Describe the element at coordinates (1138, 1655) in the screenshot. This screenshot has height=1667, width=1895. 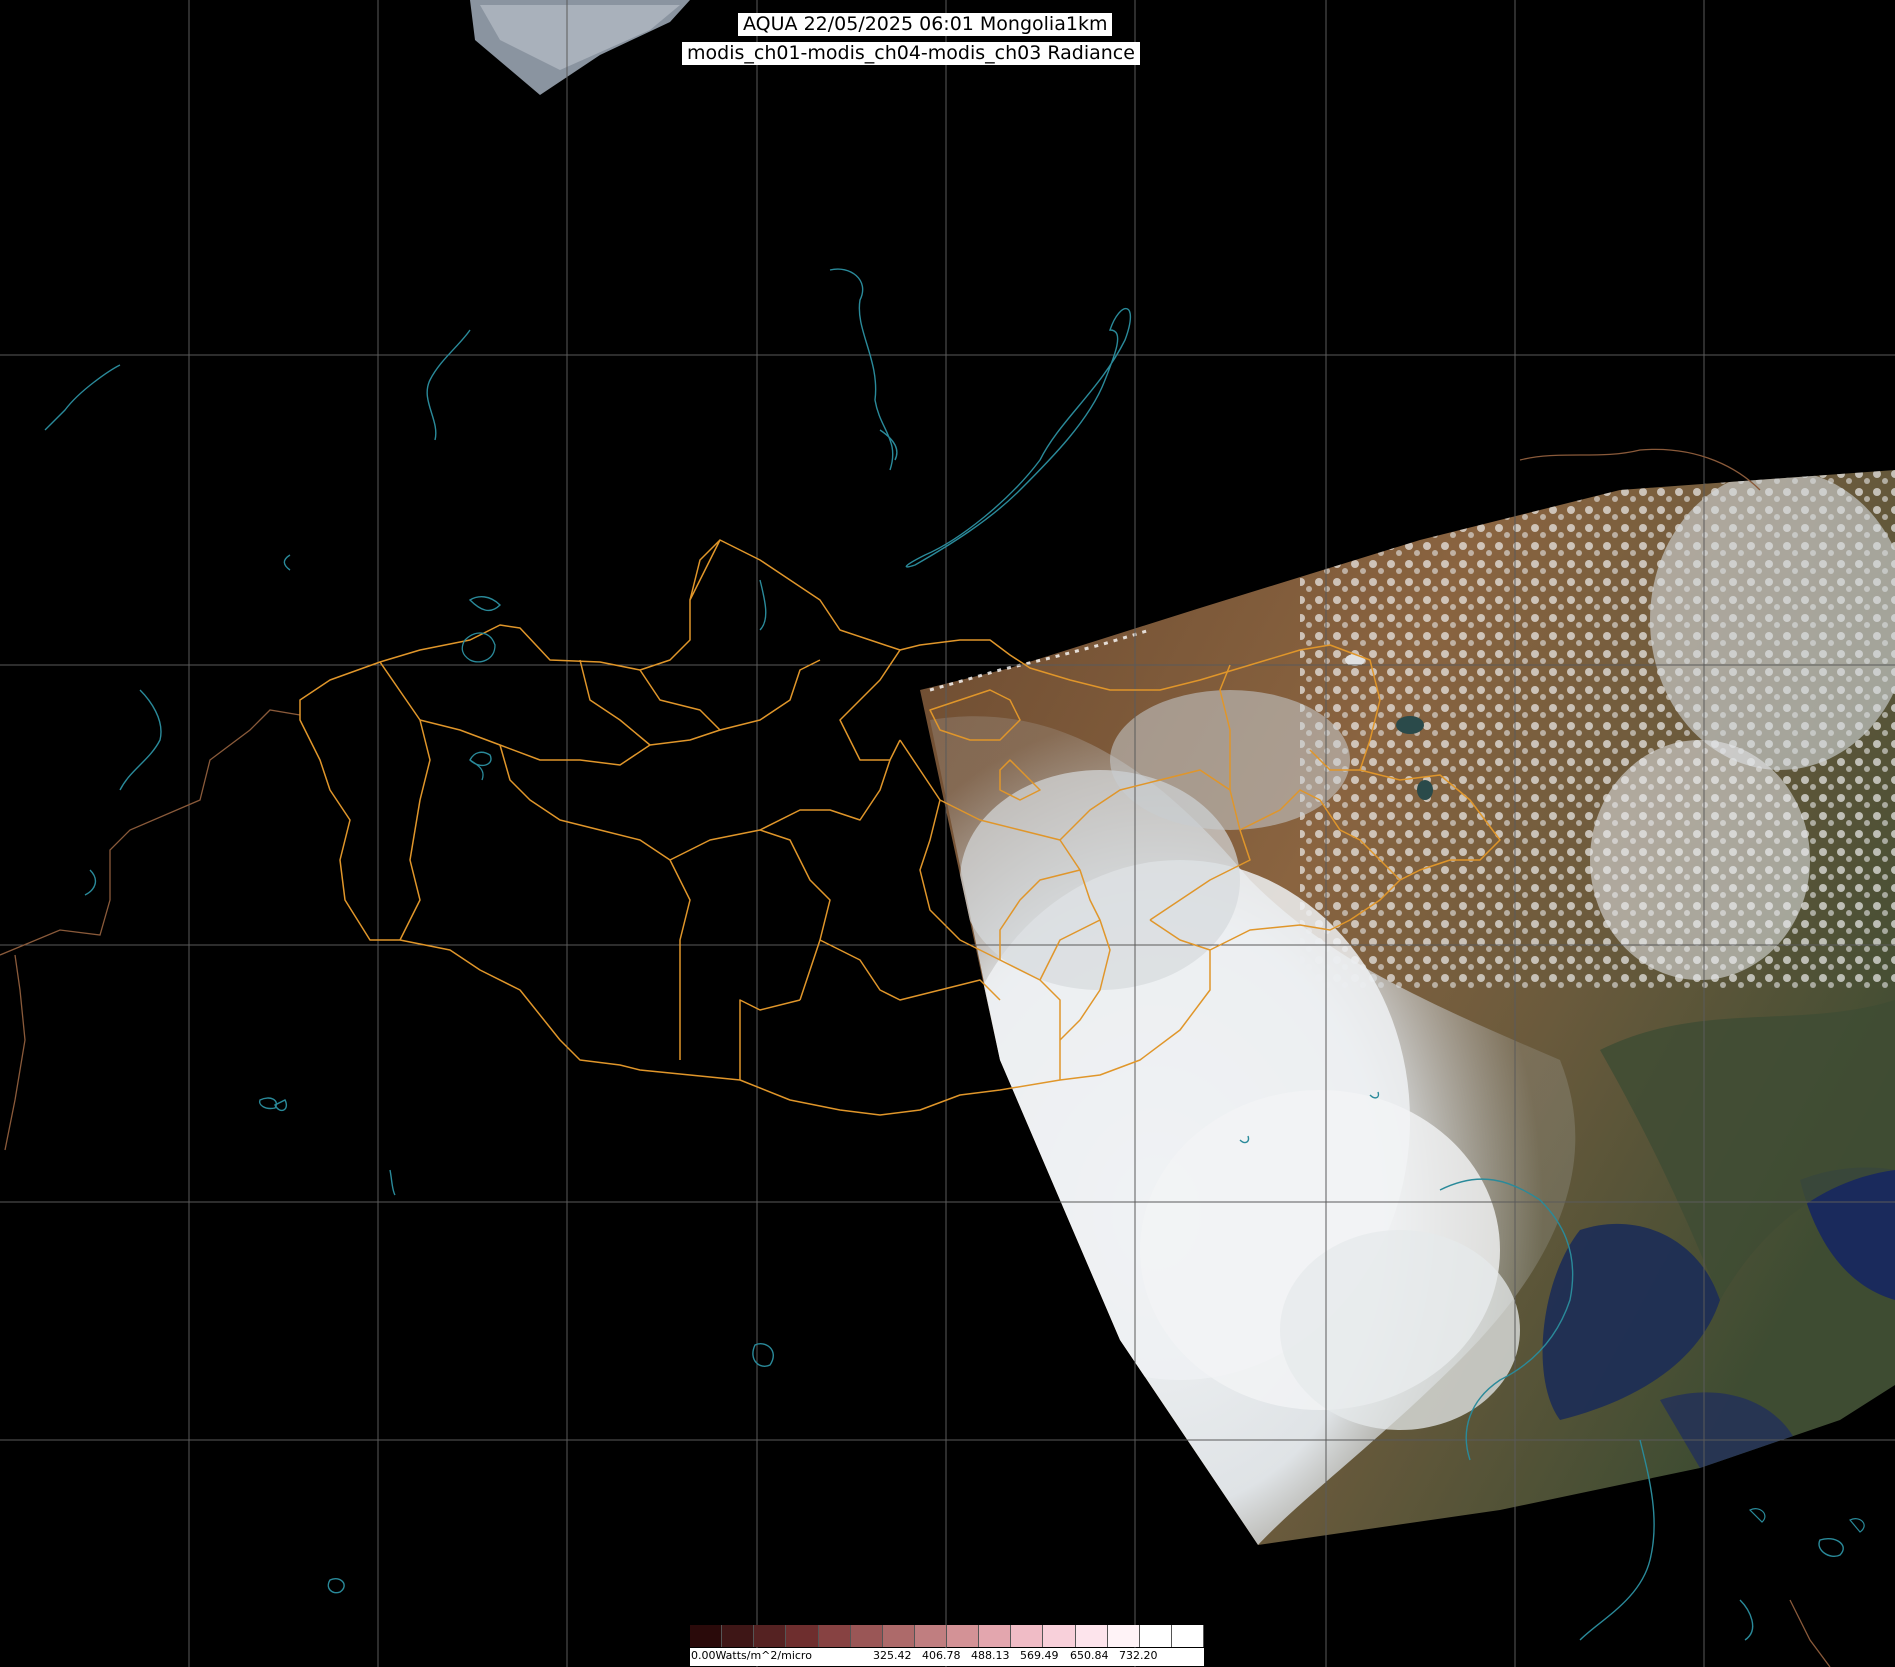
I see `colorbar-tick-label: 732.20` at that location.